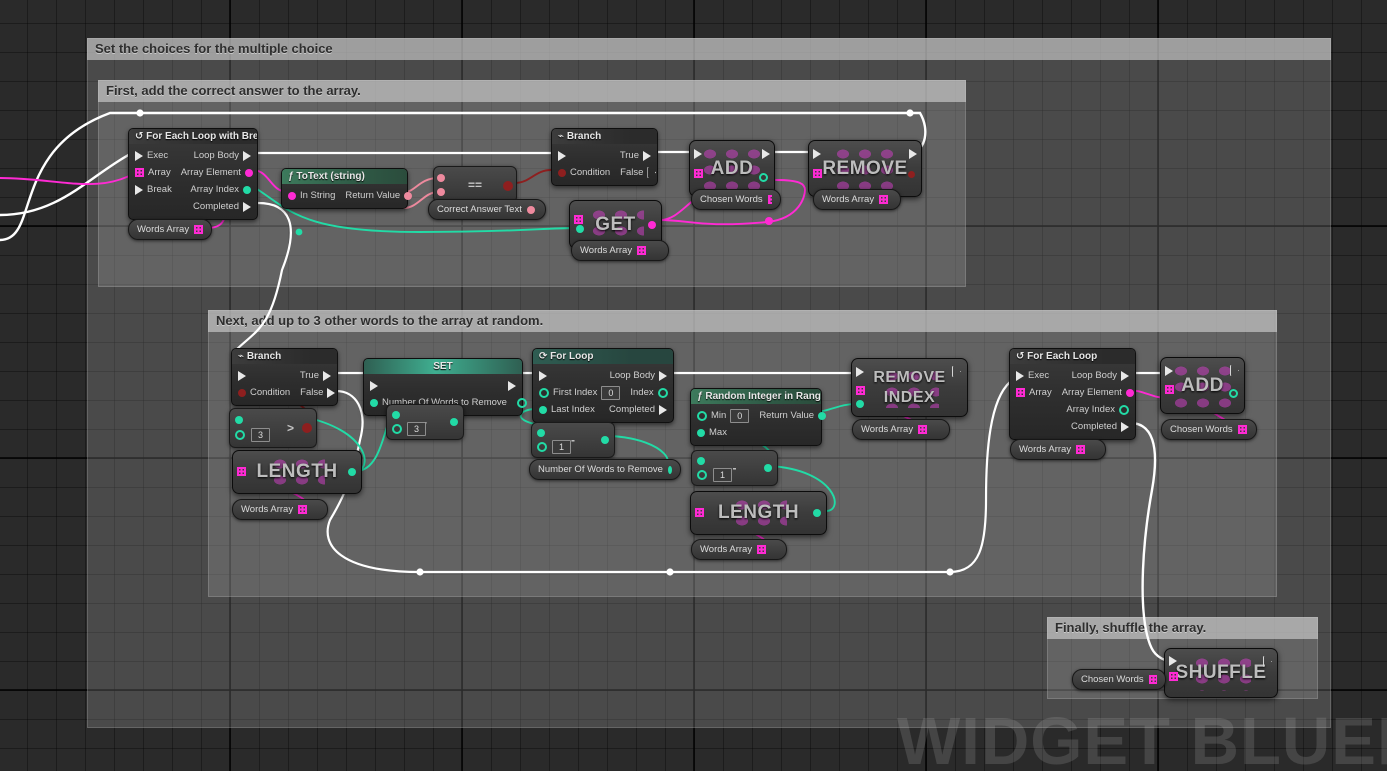  What do you see at coordinates (580, 229) in the screenshot?
I see `index-in-pin` at bounding box center [580, 229].